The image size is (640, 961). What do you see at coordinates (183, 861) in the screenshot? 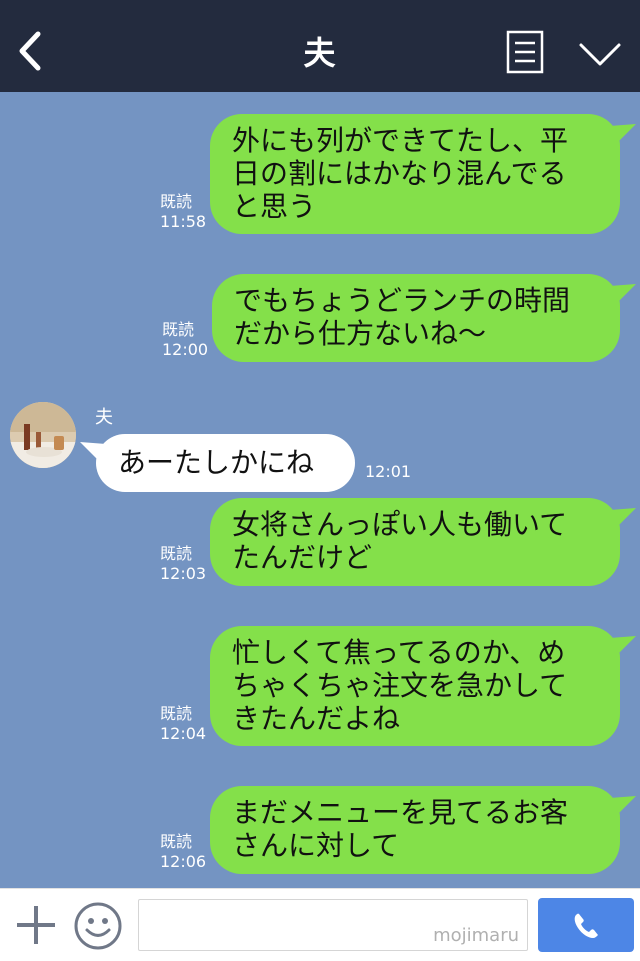
I see `message-time: 12:06` at bounding box center [183, 861].